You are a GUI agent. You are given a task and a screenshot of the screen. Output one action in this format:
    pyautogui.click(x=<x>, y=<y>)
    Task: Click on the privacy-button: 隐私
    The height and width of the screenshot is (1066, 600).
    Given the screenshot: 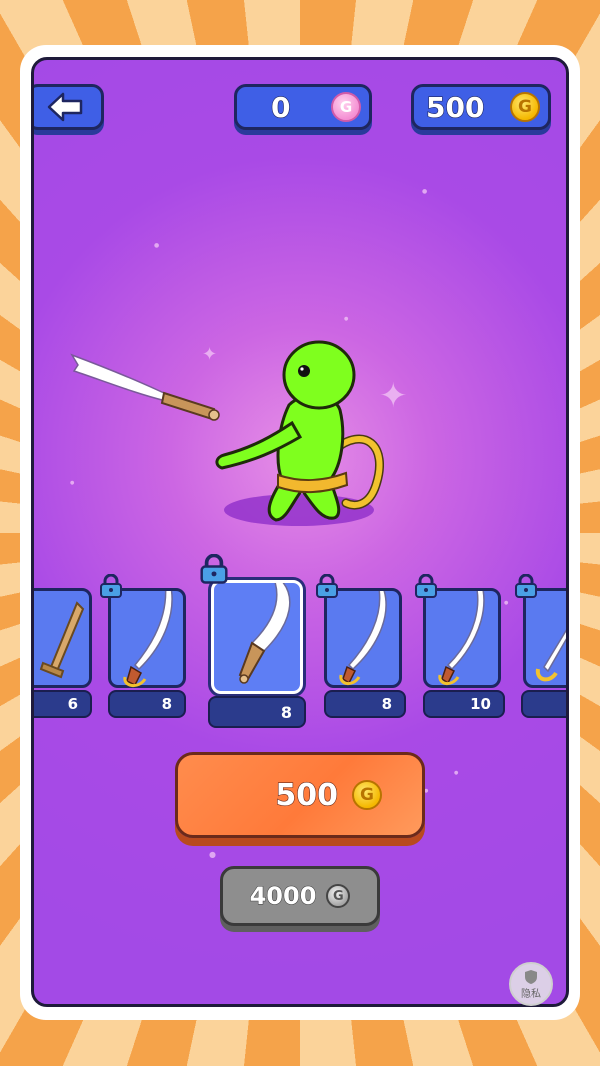 What is the action you would take?
    pyautogui.click(x=531, y=984)
    